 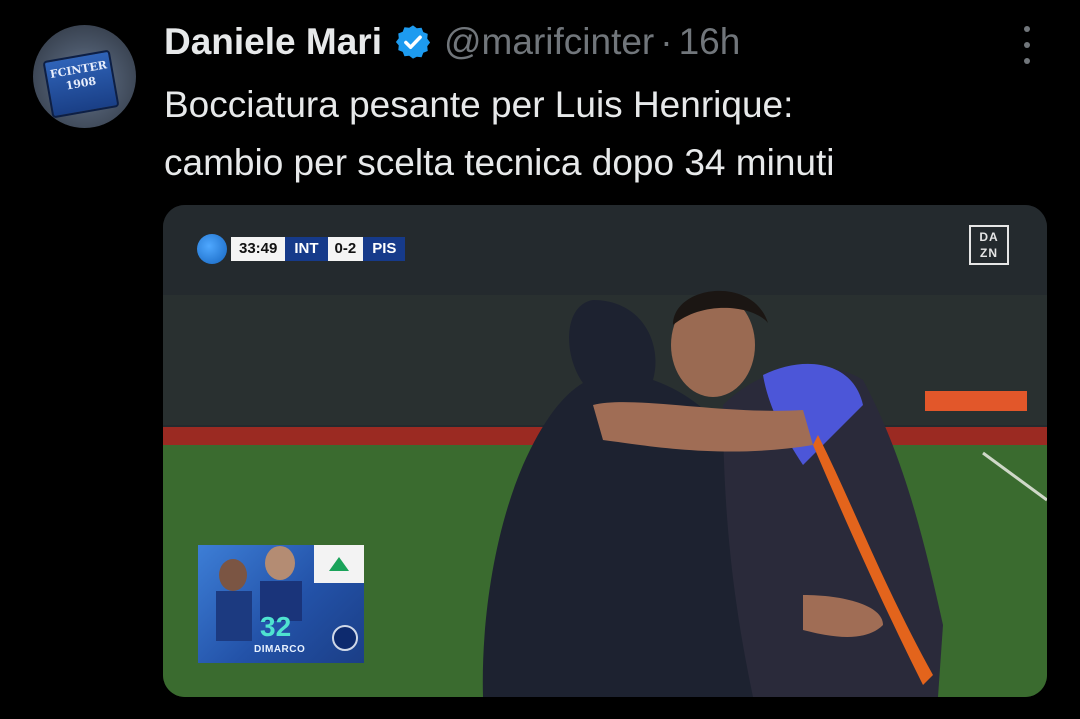 I want to click on away-team: PIS, so click(x=384, y=249).